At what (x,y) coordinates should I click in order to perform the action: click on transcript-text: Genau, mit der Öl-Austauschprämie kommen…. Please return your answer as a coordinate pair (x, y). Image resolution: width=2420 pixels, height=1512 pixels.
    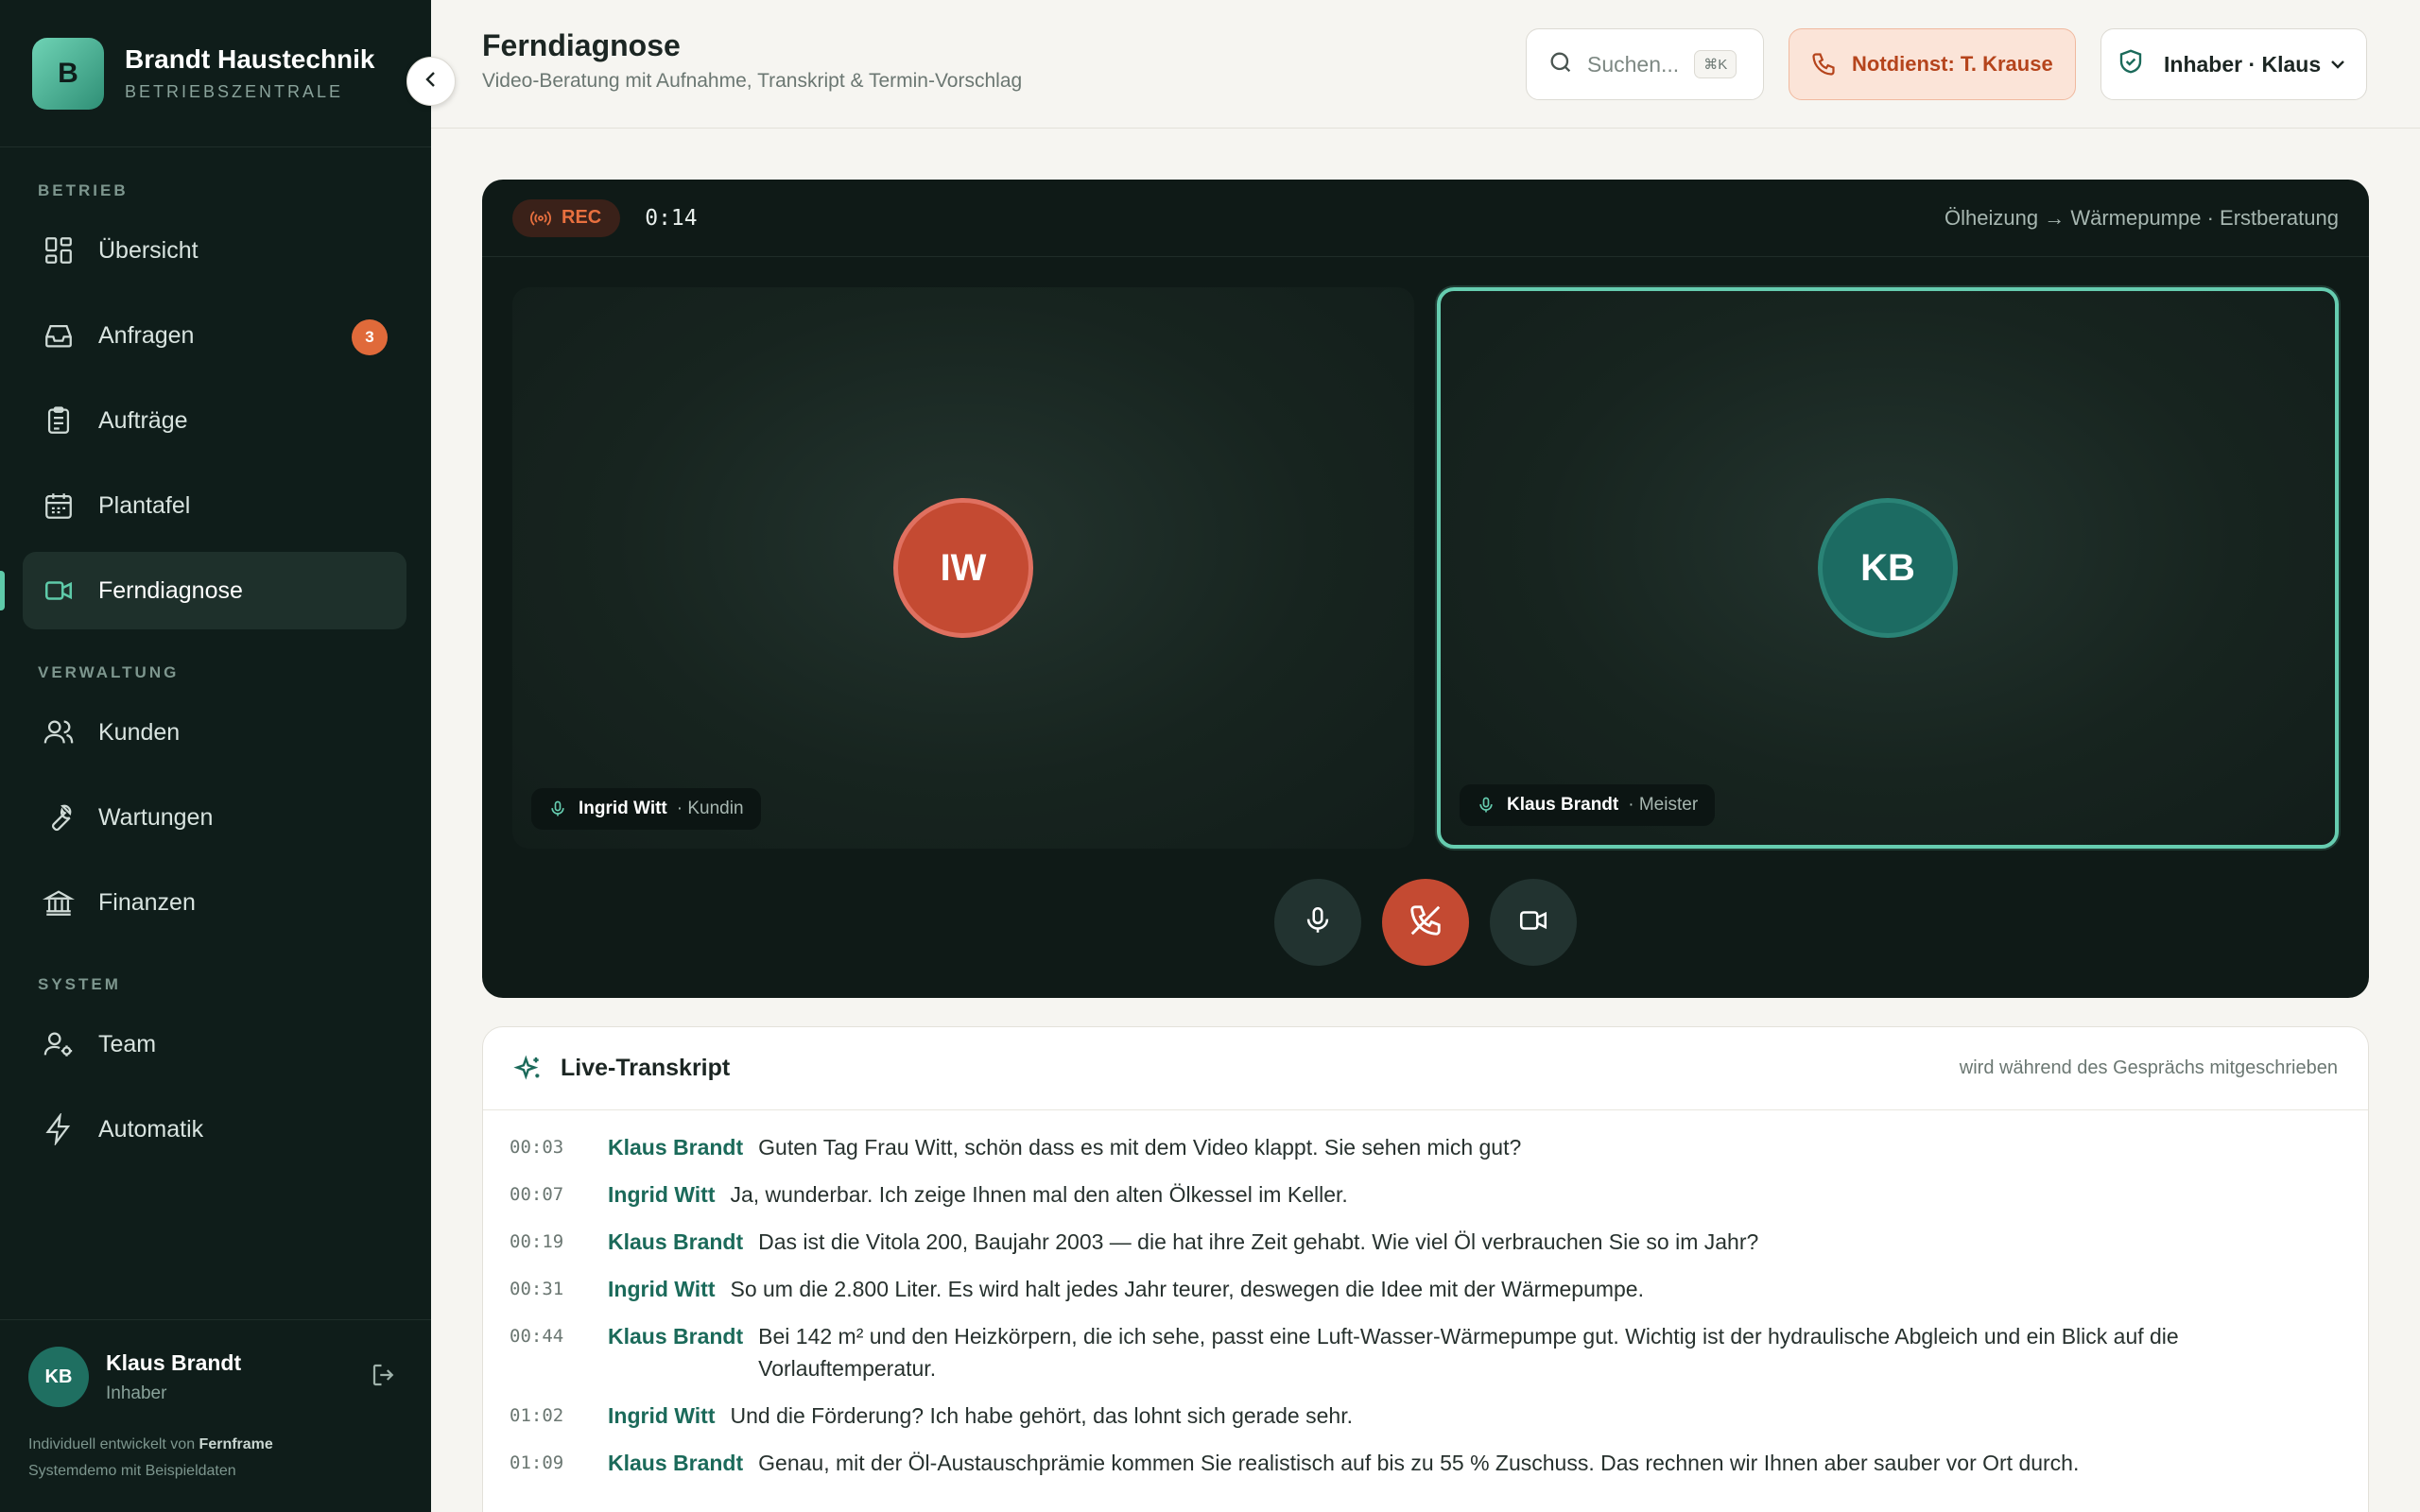
    Looking at the image, I should click on (1419, 1463).